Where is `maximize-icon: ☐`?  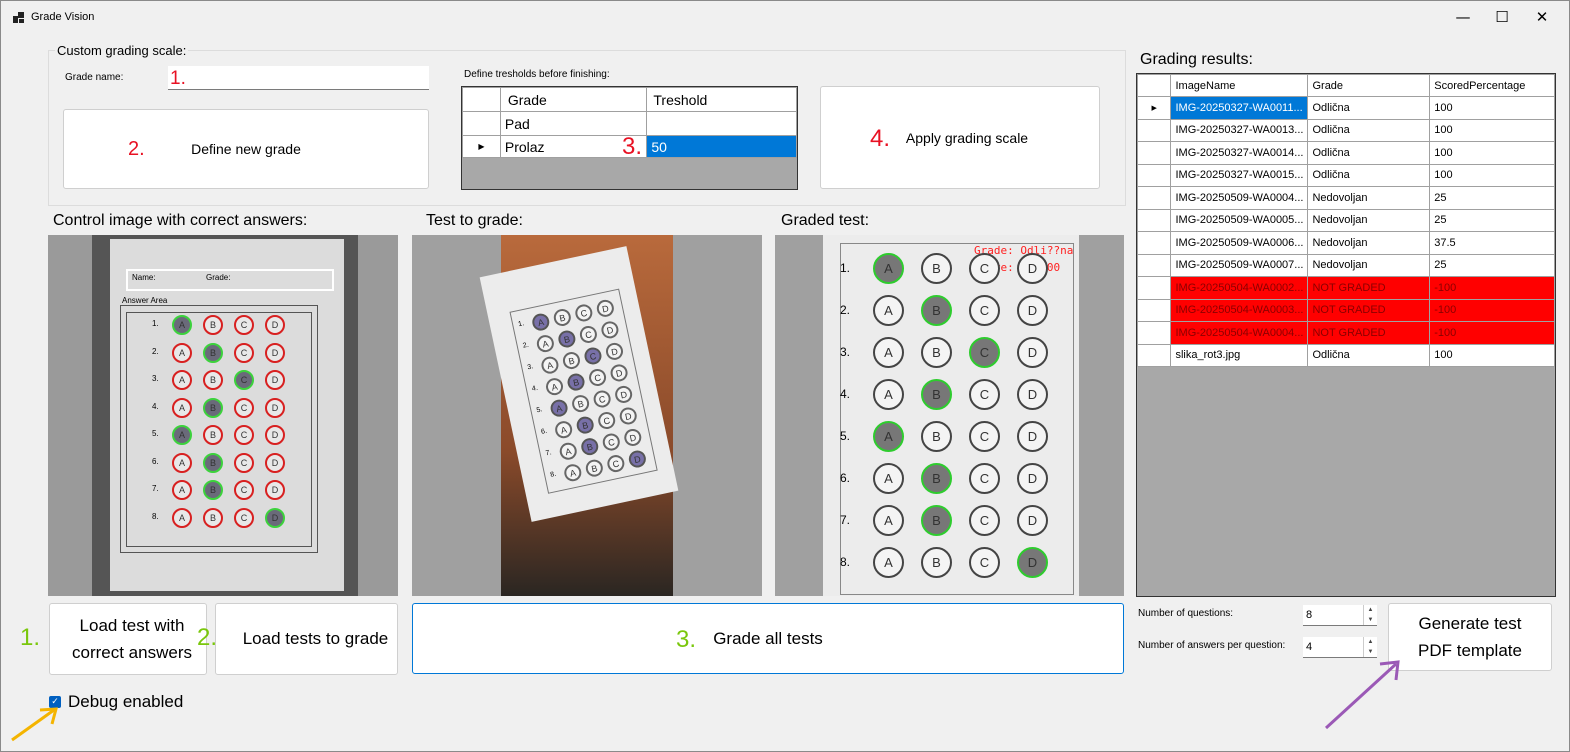
maximize-icon: ☐ is located at coordinates (1502, 17).